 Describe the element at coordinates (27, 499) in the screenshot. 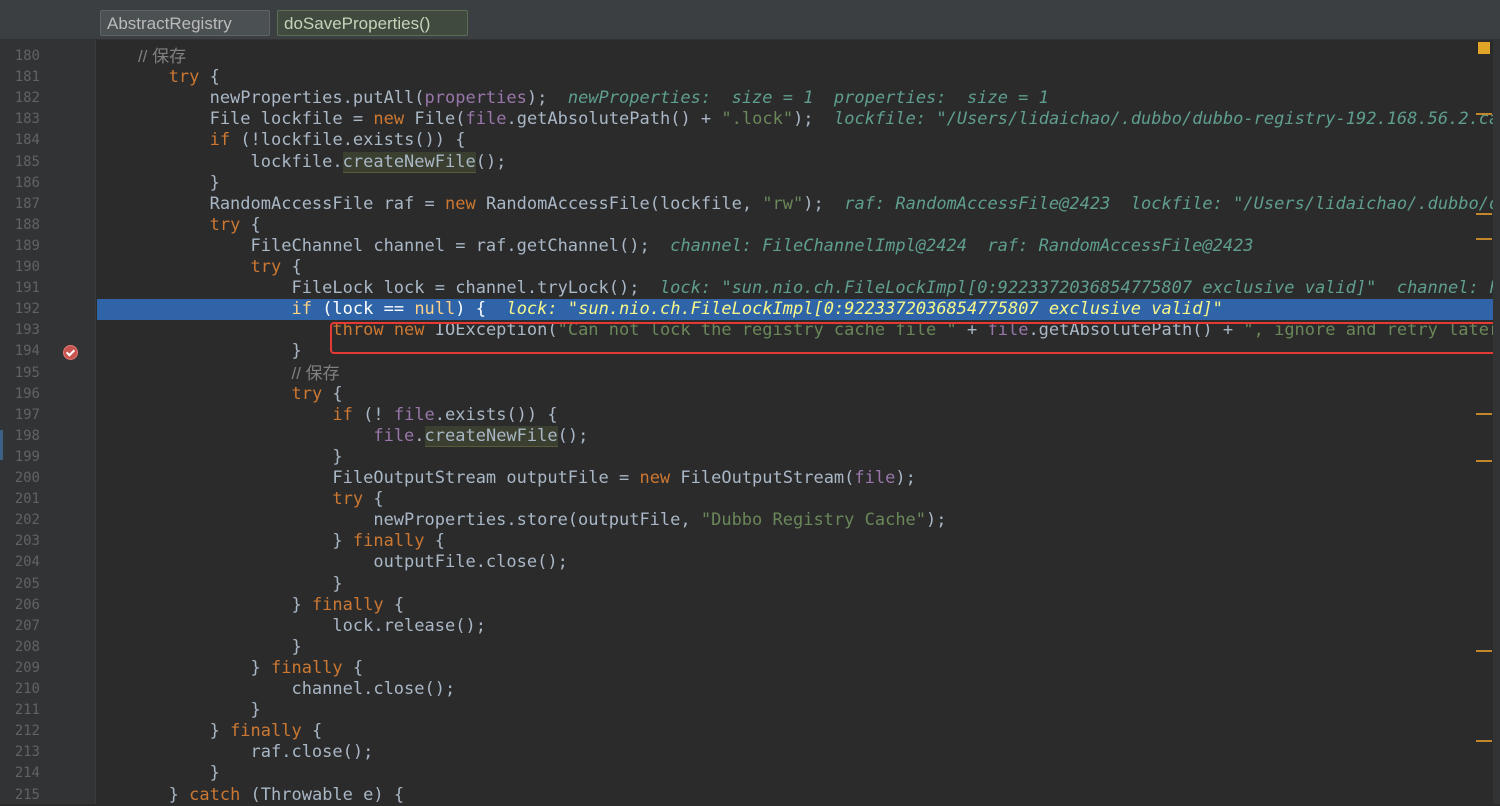

I see `line-number: 201` at that location.